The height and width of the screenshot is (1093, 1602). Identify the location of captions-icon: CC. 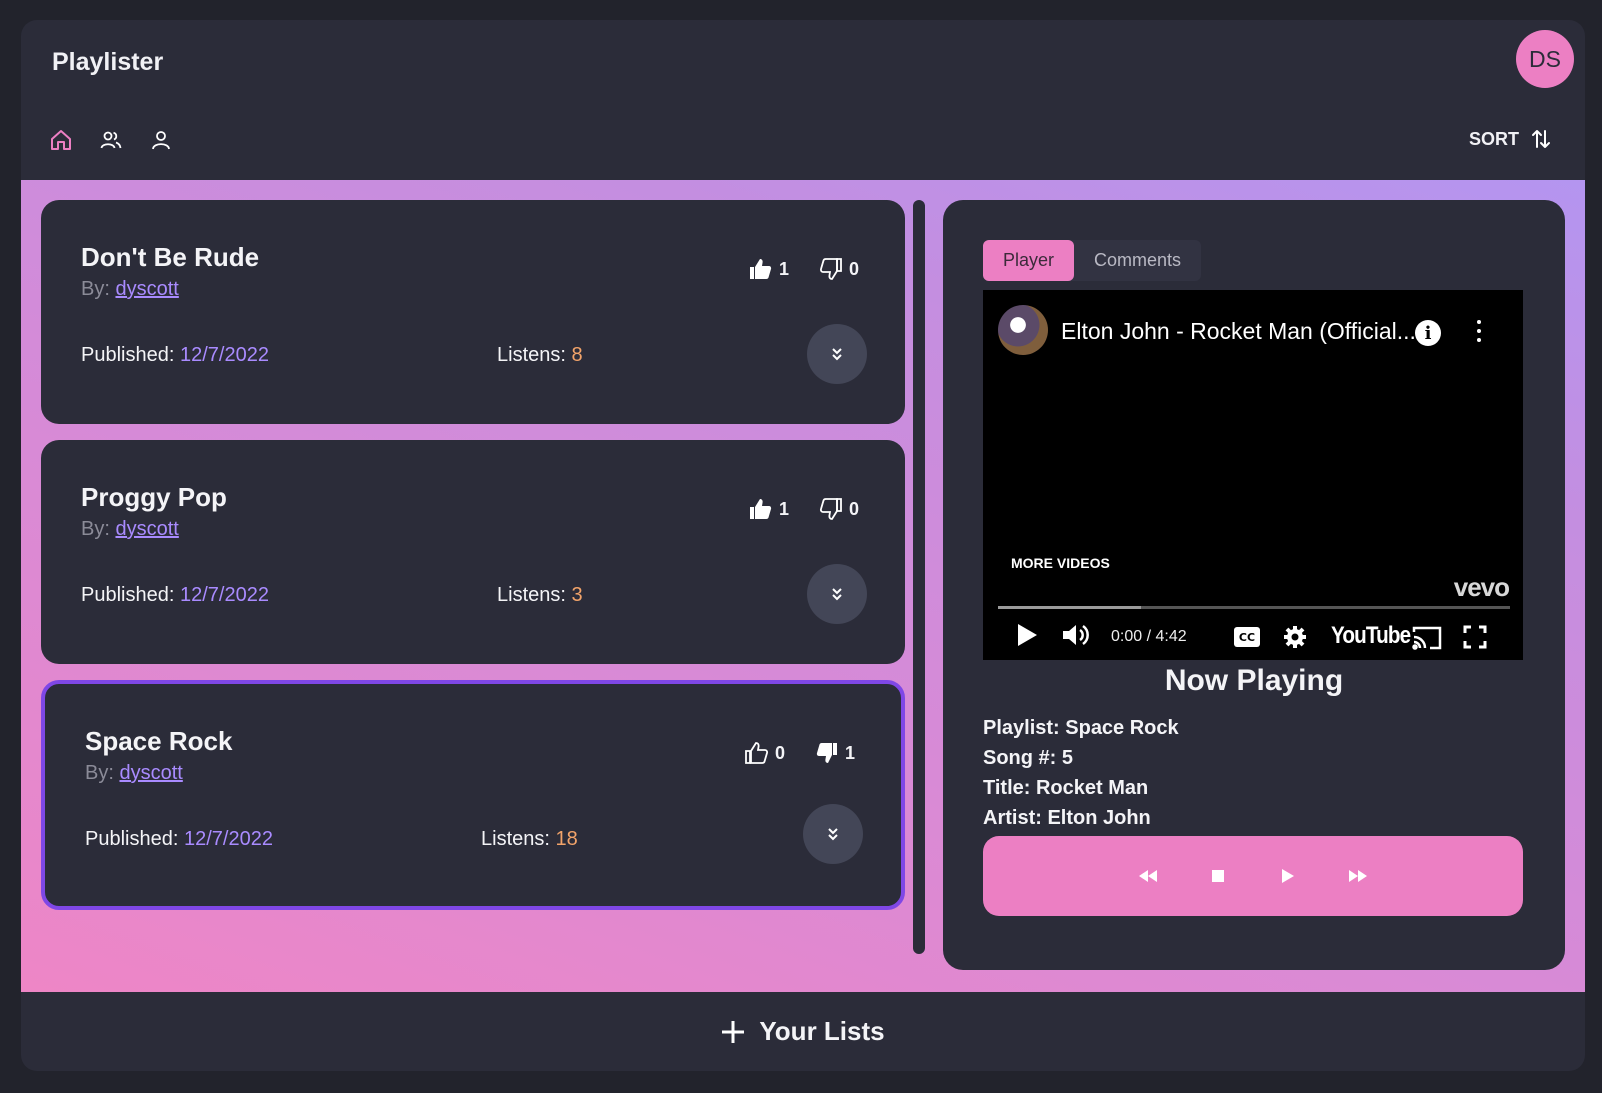
(1247, 637).